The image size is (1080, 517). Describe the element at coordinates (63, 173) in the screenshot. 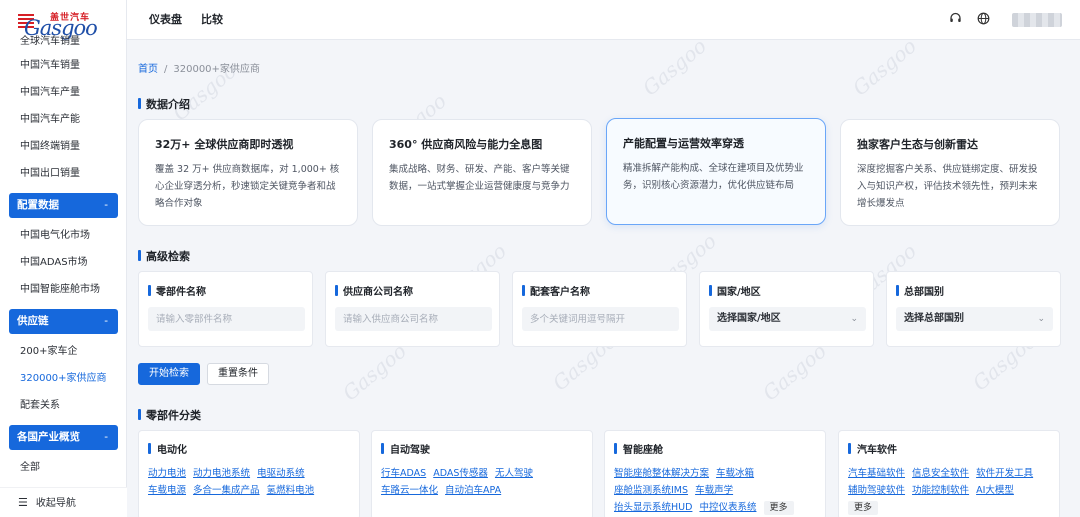

I see `sidebar-item-china-export-sales: 中国出口销量` at that location.